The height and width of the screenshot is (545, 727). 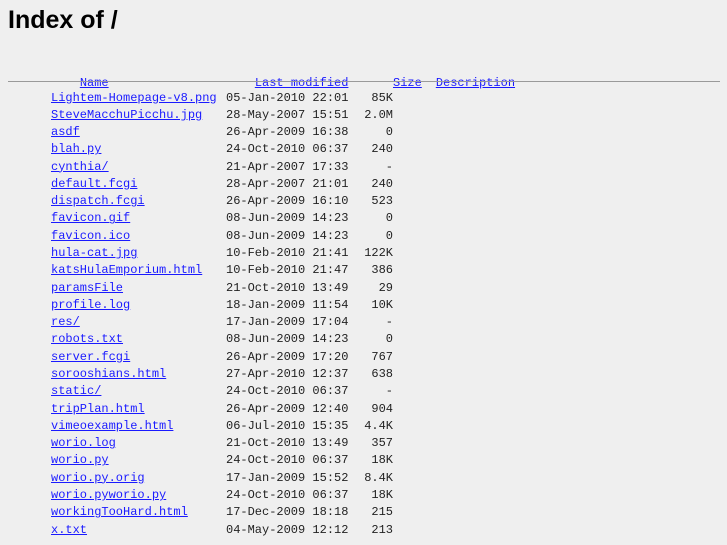 What do you see at coordinates (222, 201) in the screenshot?
I see `file-row: dispatch.fcgi 26-Apr-2009 16:10 523` at bounding box center [222, 201].